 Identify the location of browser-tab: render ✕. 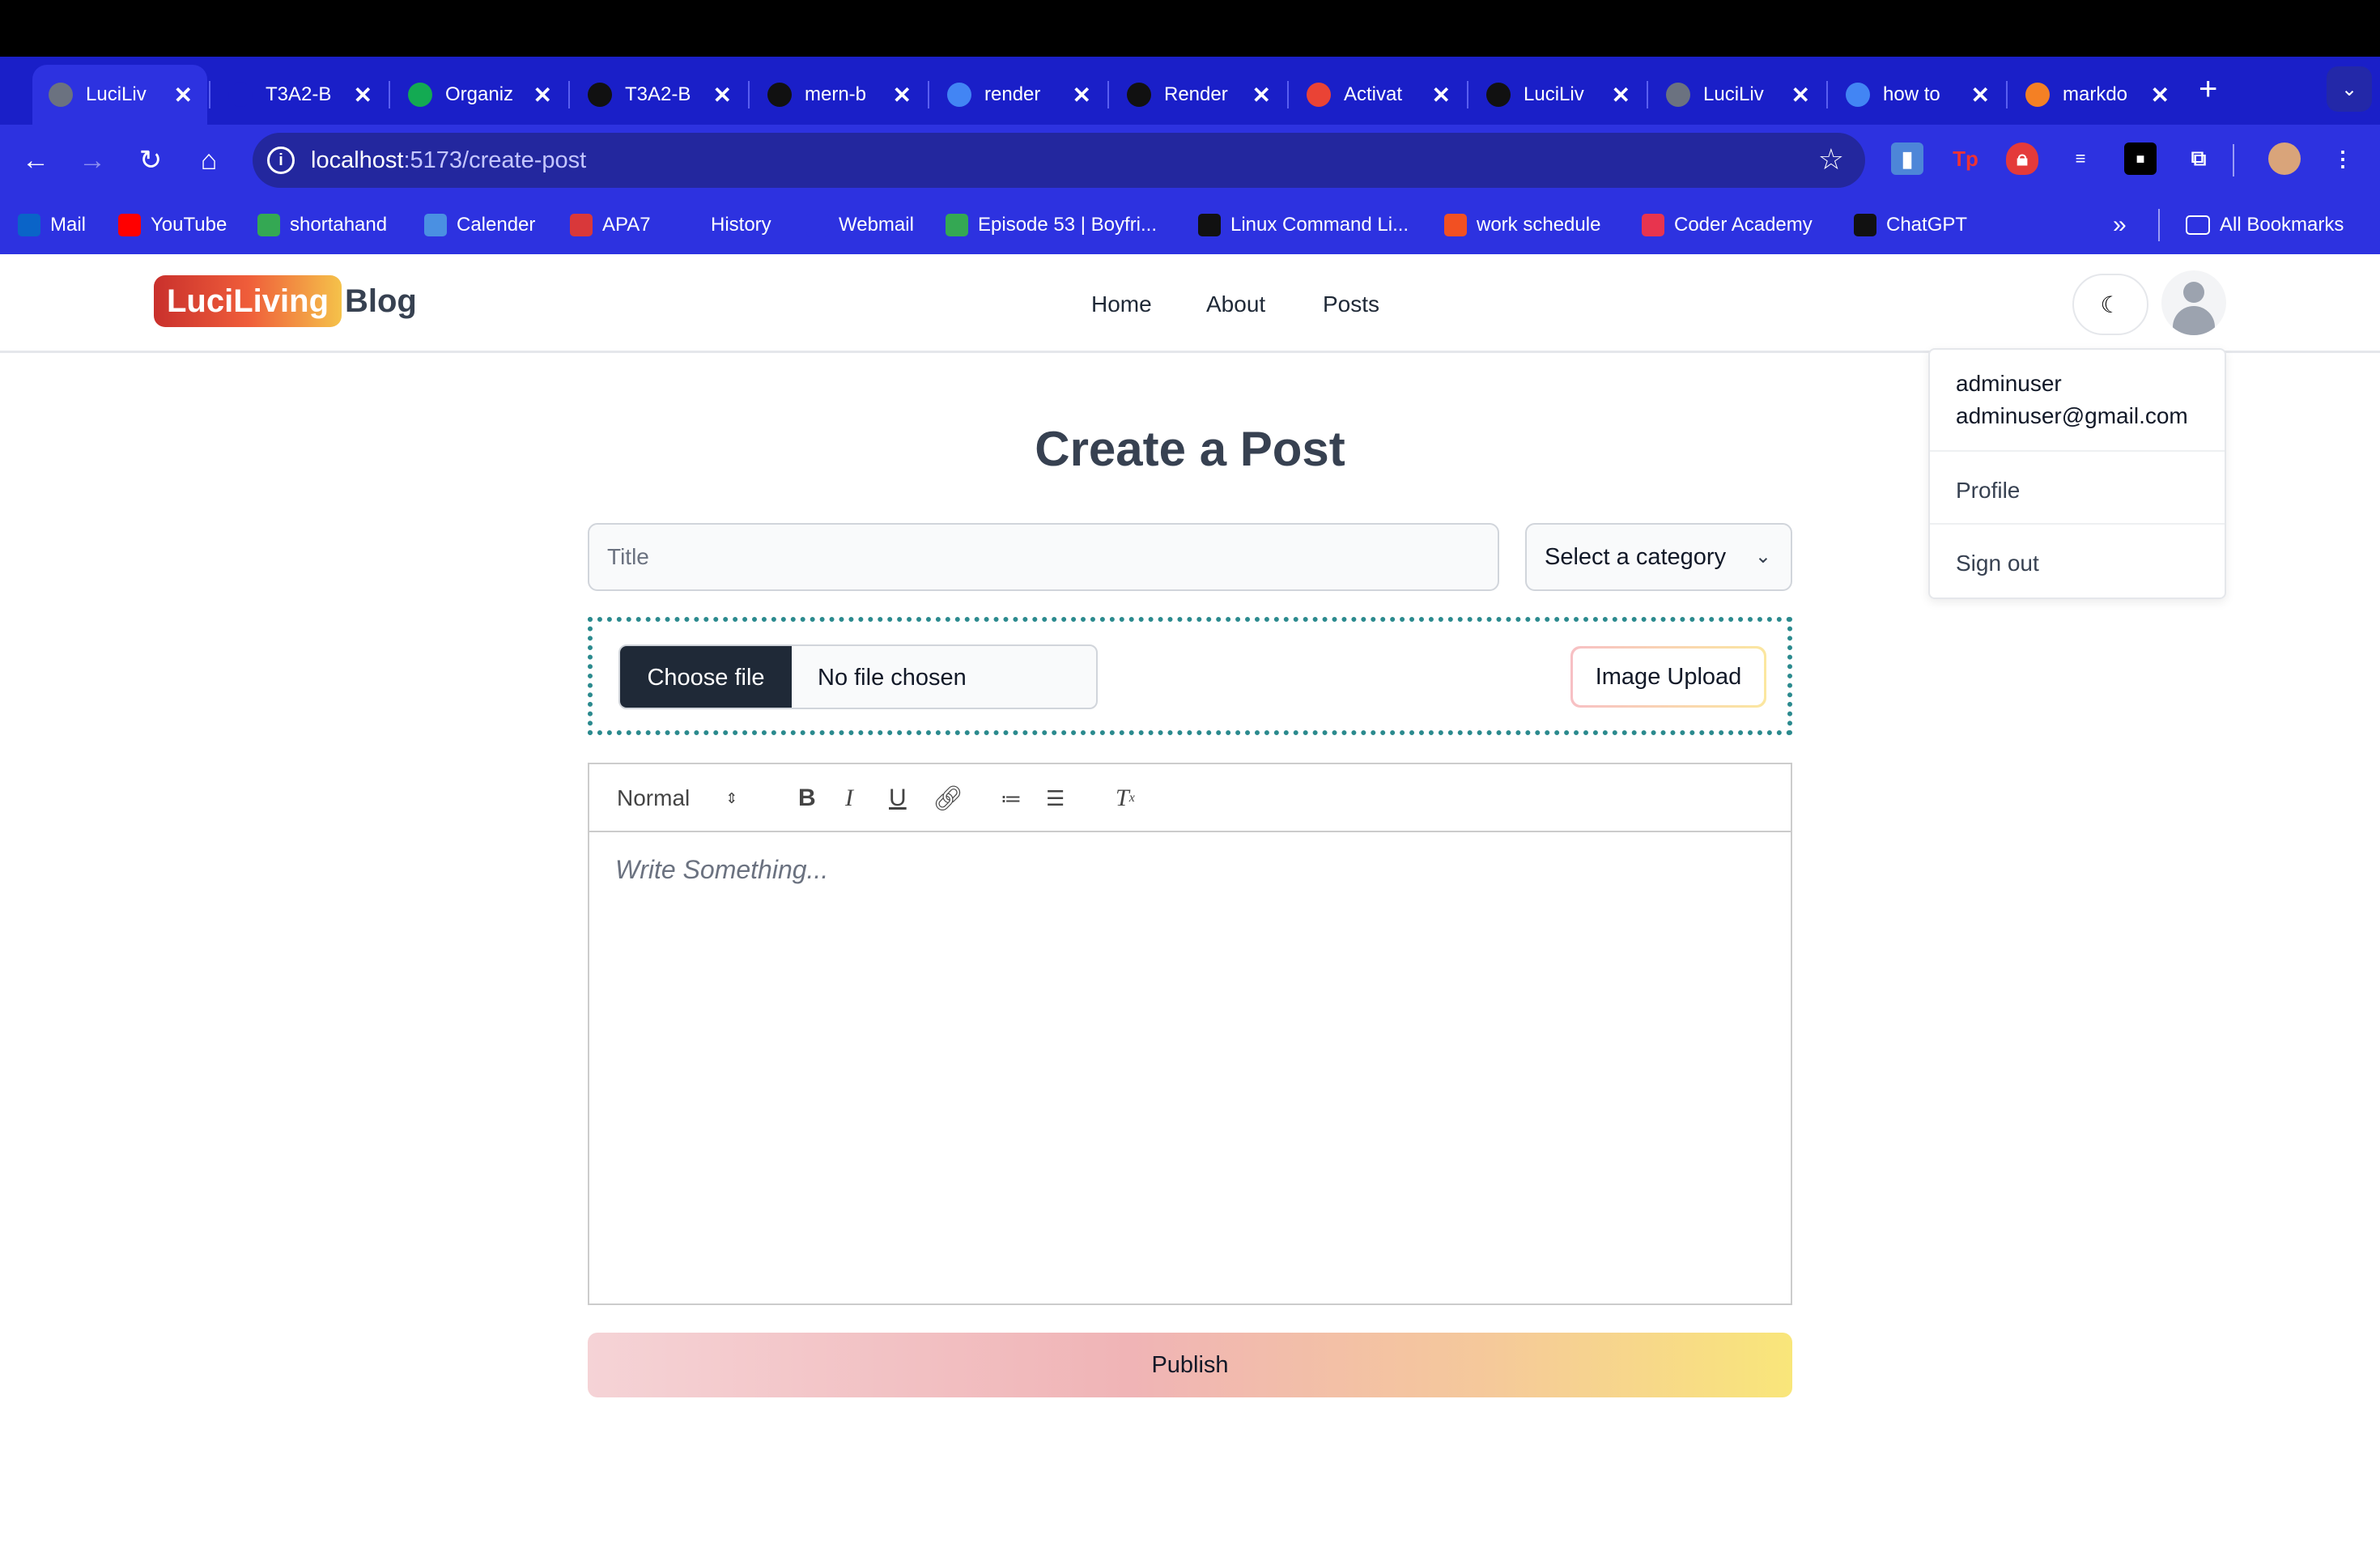
(1019, 95).